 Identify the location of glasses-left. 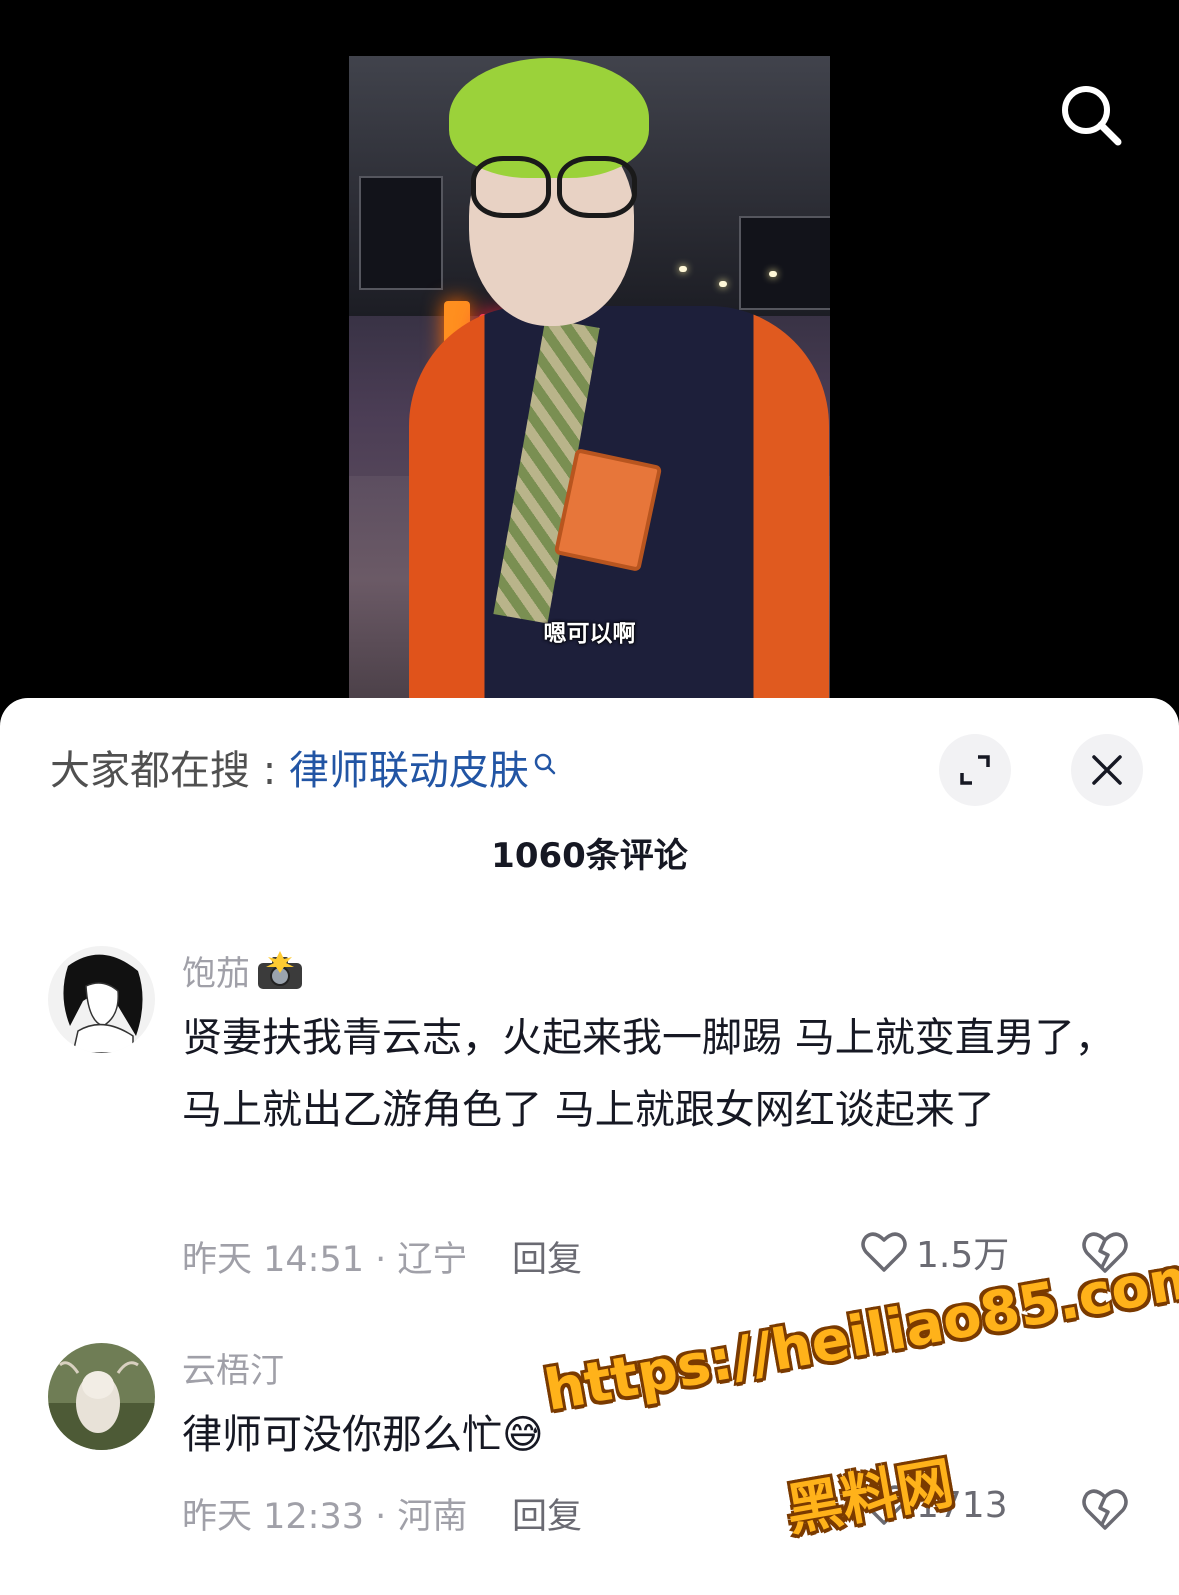
(511, 187).